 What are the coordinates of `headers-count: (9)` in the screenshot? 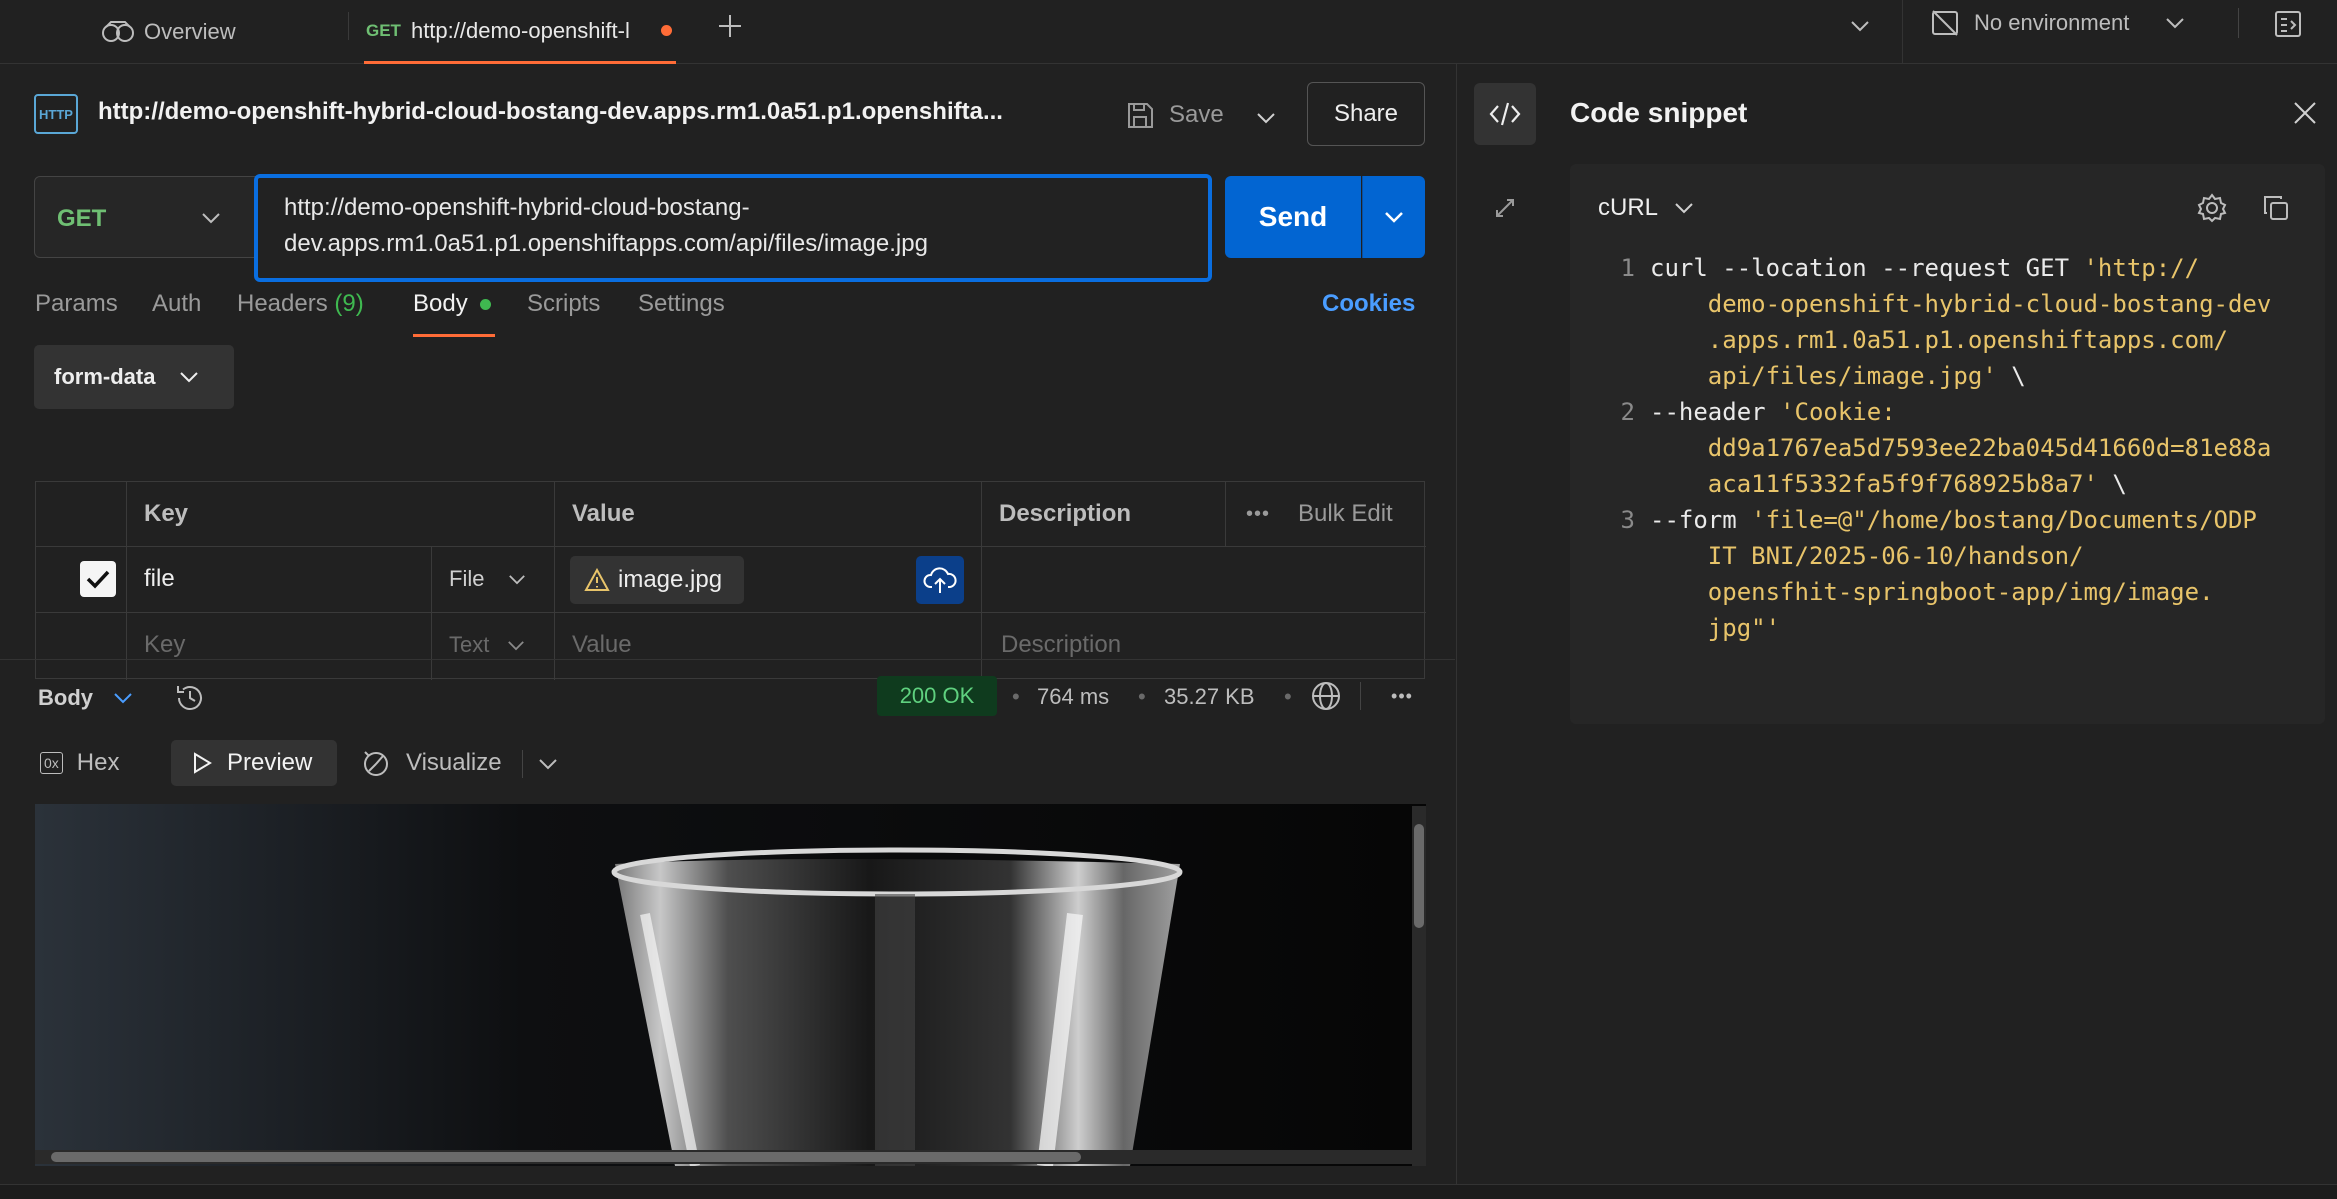 It's located at (349, 303).